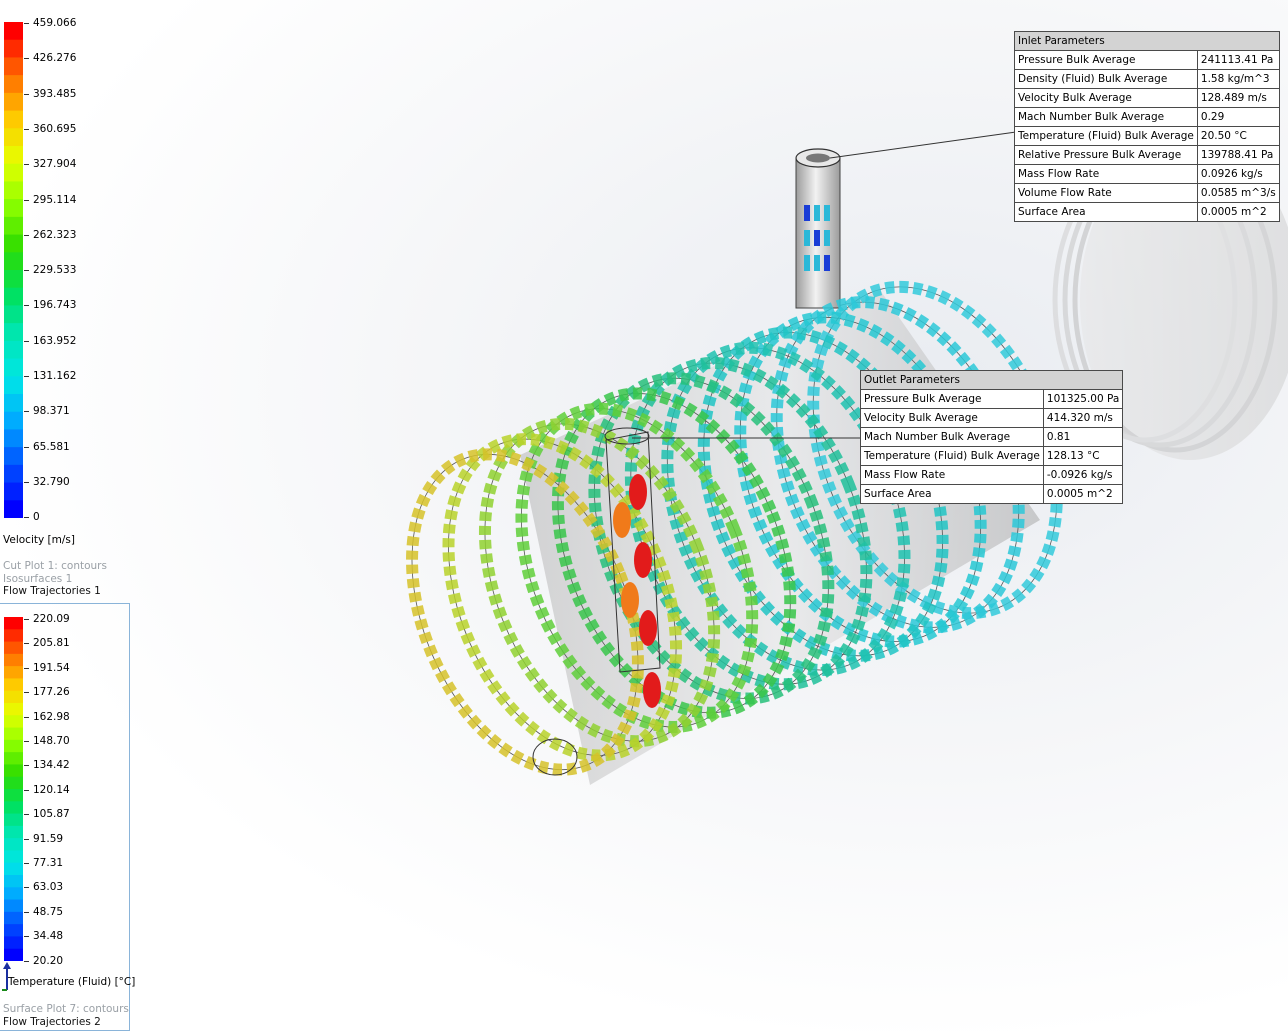  What do you see at coordinates (1083, 475) in the screenshot?
I see `outlet-param-value: -0.0926 kg/s` at bounding box center [1083, 475].